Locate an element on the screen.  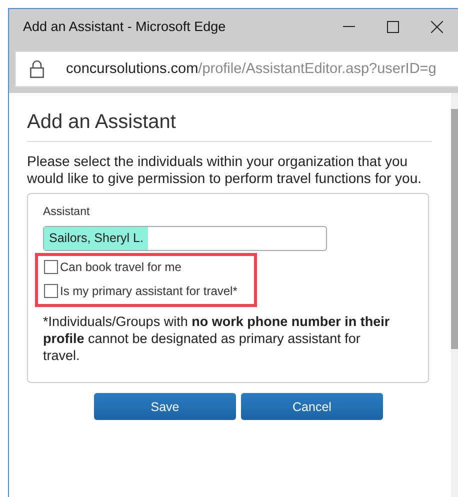
lock-icon is located at coordinates (37, 69).